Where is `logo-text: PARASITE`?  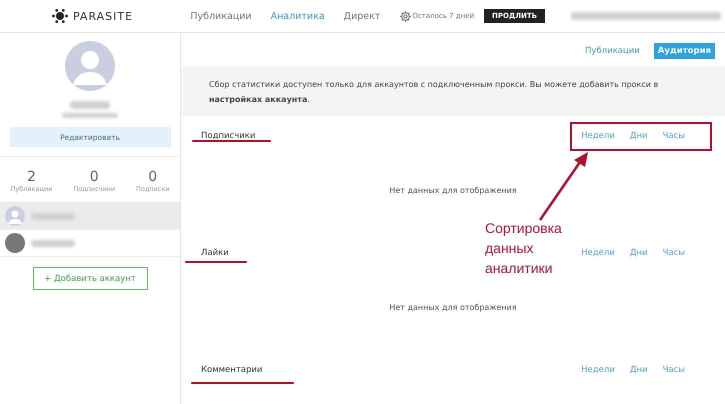
logo-text: PARASITE is located at coordinates (103, 16).